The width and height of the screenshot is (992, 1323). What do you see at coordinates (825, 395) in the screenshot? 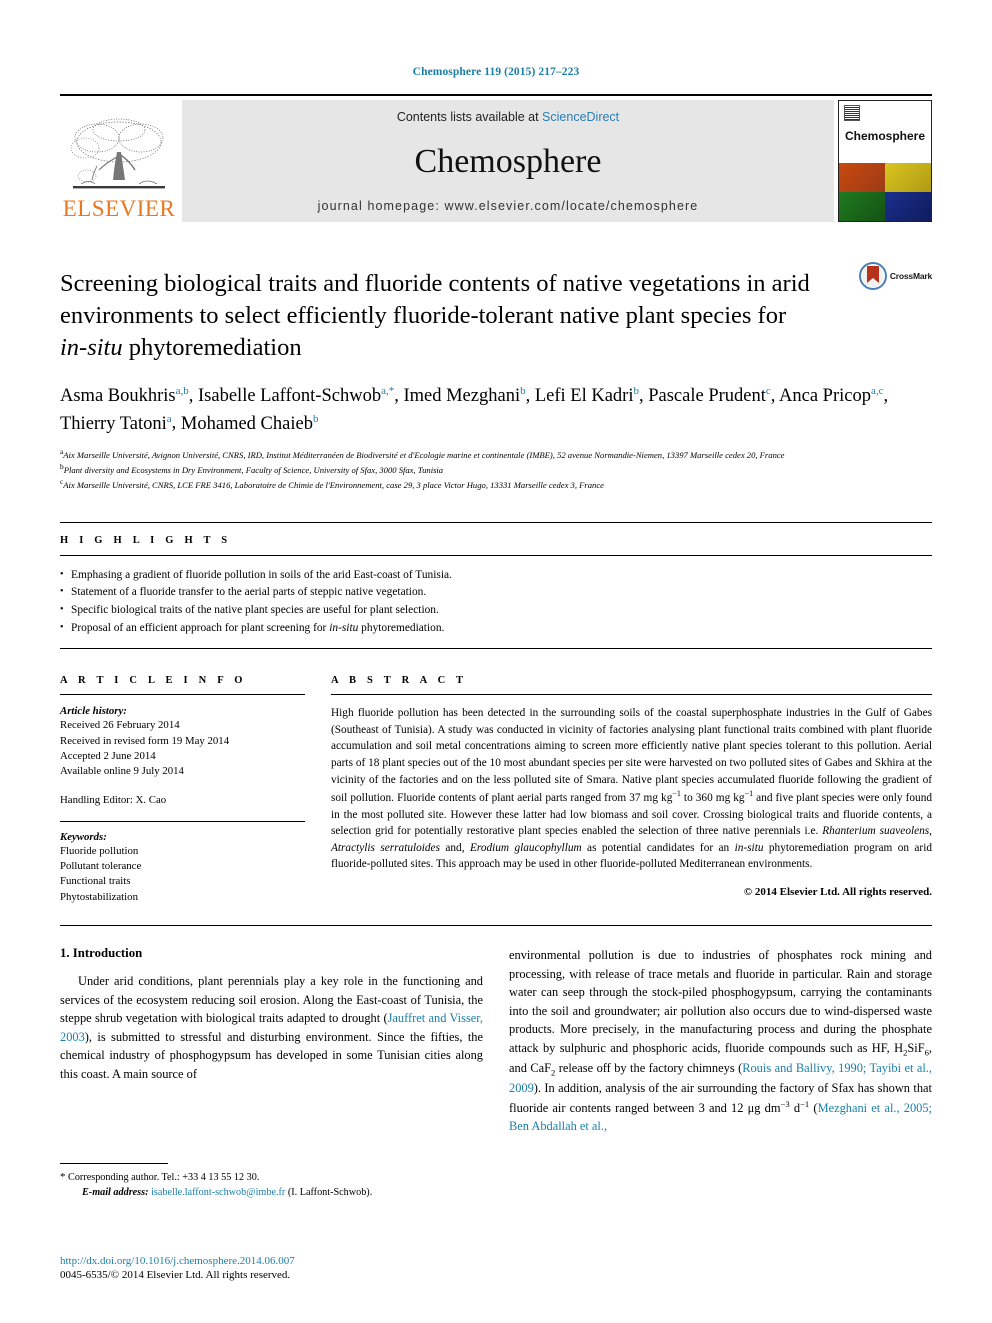
I see `author-name: Anca Pricop` at bounding box center [825, 395].